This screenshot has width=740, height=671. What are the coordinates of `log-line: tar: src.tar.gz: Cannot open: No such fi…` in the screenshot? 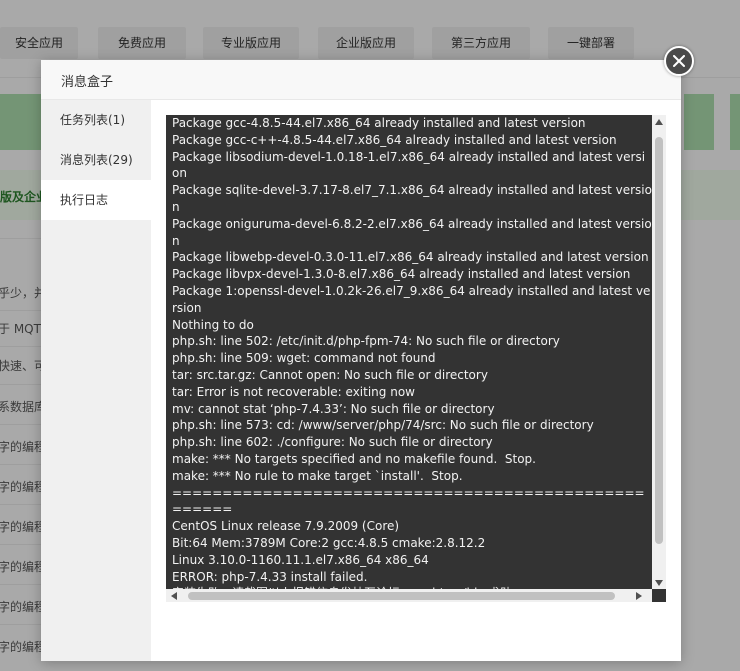 It's located at (330, 374).